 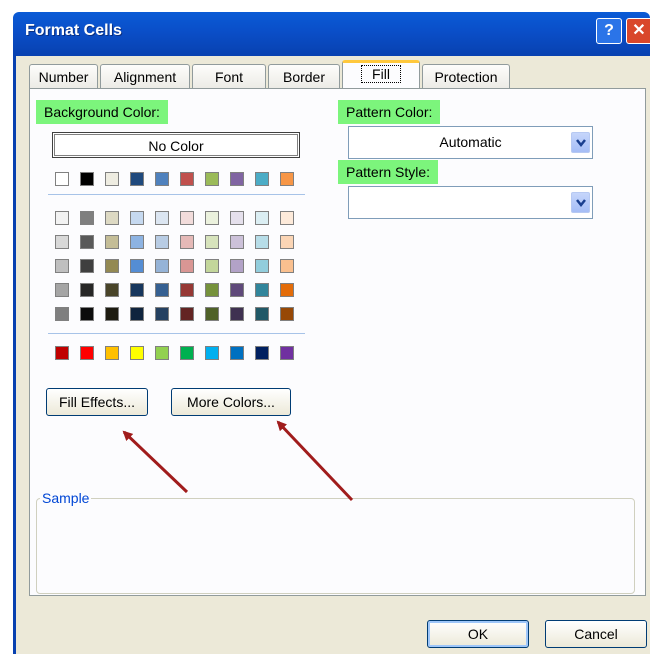 What do you see at coordinates (596, 634) in the screenshot?
I see `cancel-button: Cancel` at bounding box center [596, 634].